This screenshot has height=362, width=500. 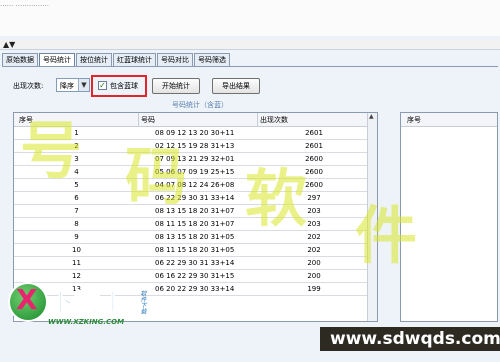 I want to click on table-row: 4 05 06 07 09 19 25+15 2600, so click(x=195, y=172).